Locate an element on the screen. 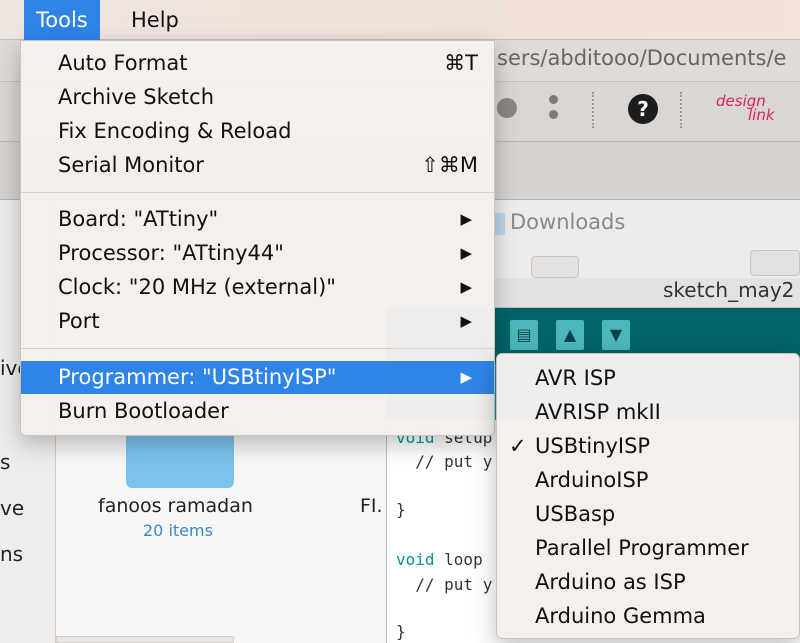  new-file-icon: ▤ is located at coordinates (524, 335).